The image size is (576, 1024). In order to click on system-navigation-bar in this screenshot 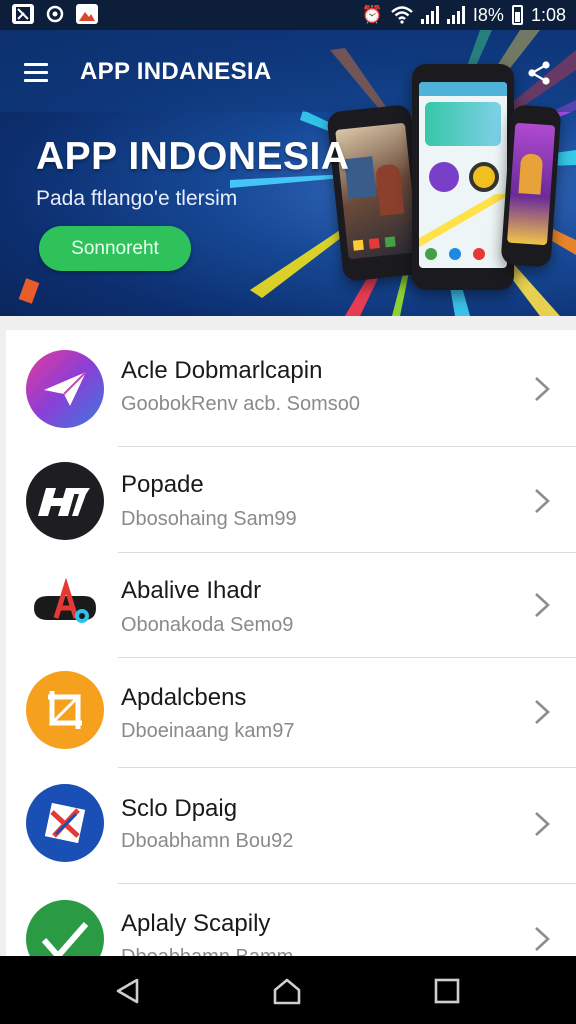, I will do `click(288, 990)`.